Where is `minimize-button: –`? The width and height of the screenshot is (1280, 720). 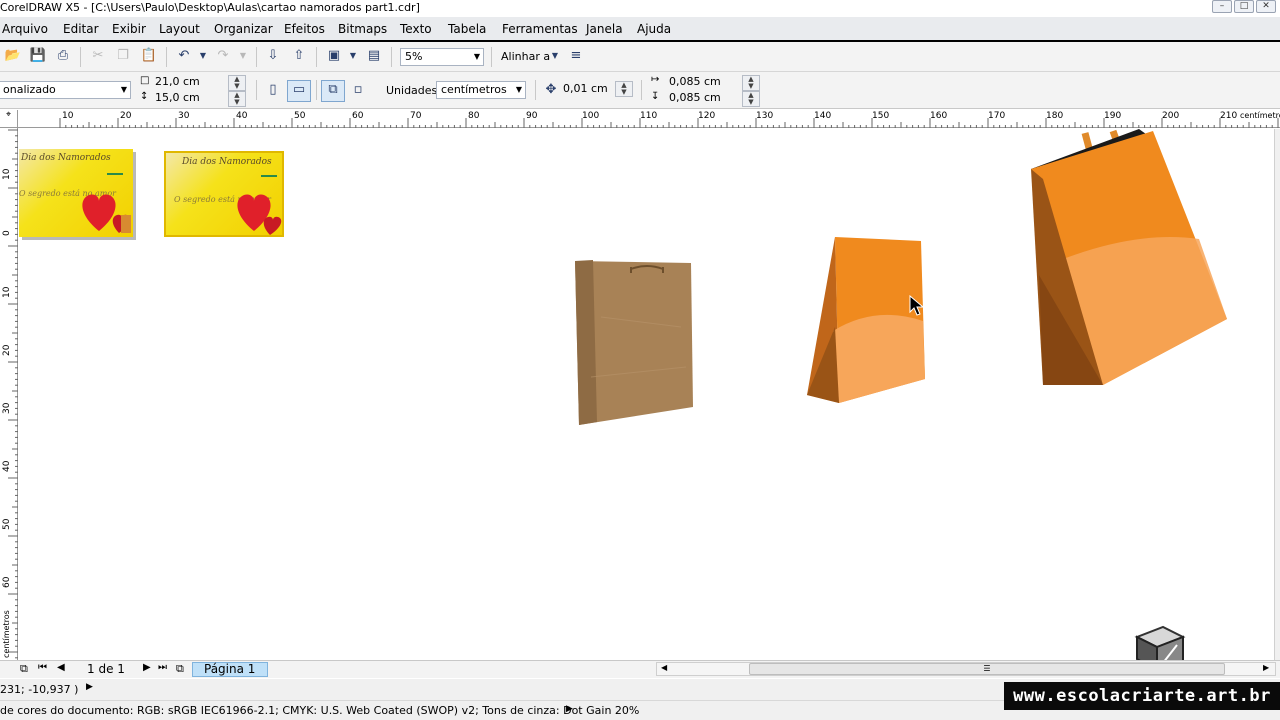
minimize-button: – is located at coordinates (1222, 6).